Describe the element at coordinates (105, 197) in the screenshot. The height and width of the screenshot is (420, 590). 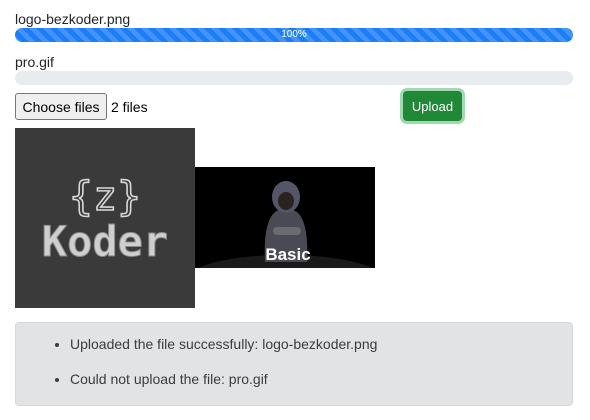
I see `logo-brace-text: {z}` at that location.